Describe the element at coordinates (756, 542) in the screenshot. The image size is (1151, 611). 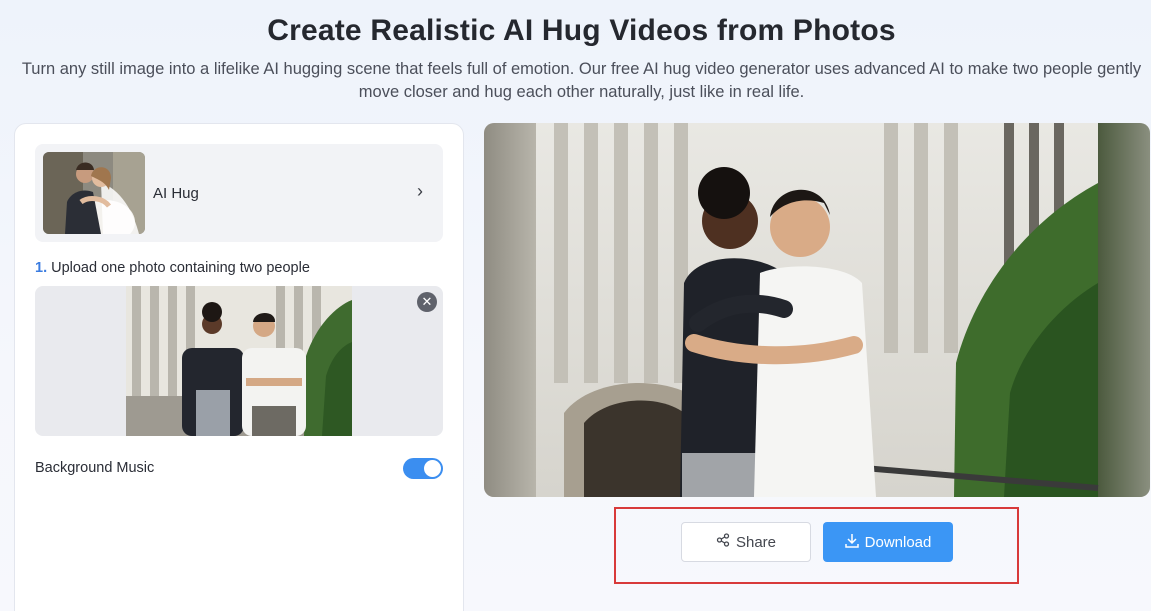
I see `share-label: Share` at that location.